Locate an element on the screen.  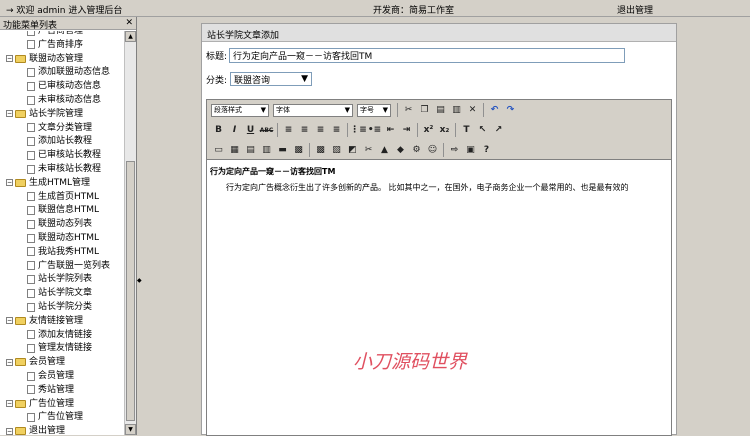
toolbar-button-icon: ABC is located at coordinates (266, 130).